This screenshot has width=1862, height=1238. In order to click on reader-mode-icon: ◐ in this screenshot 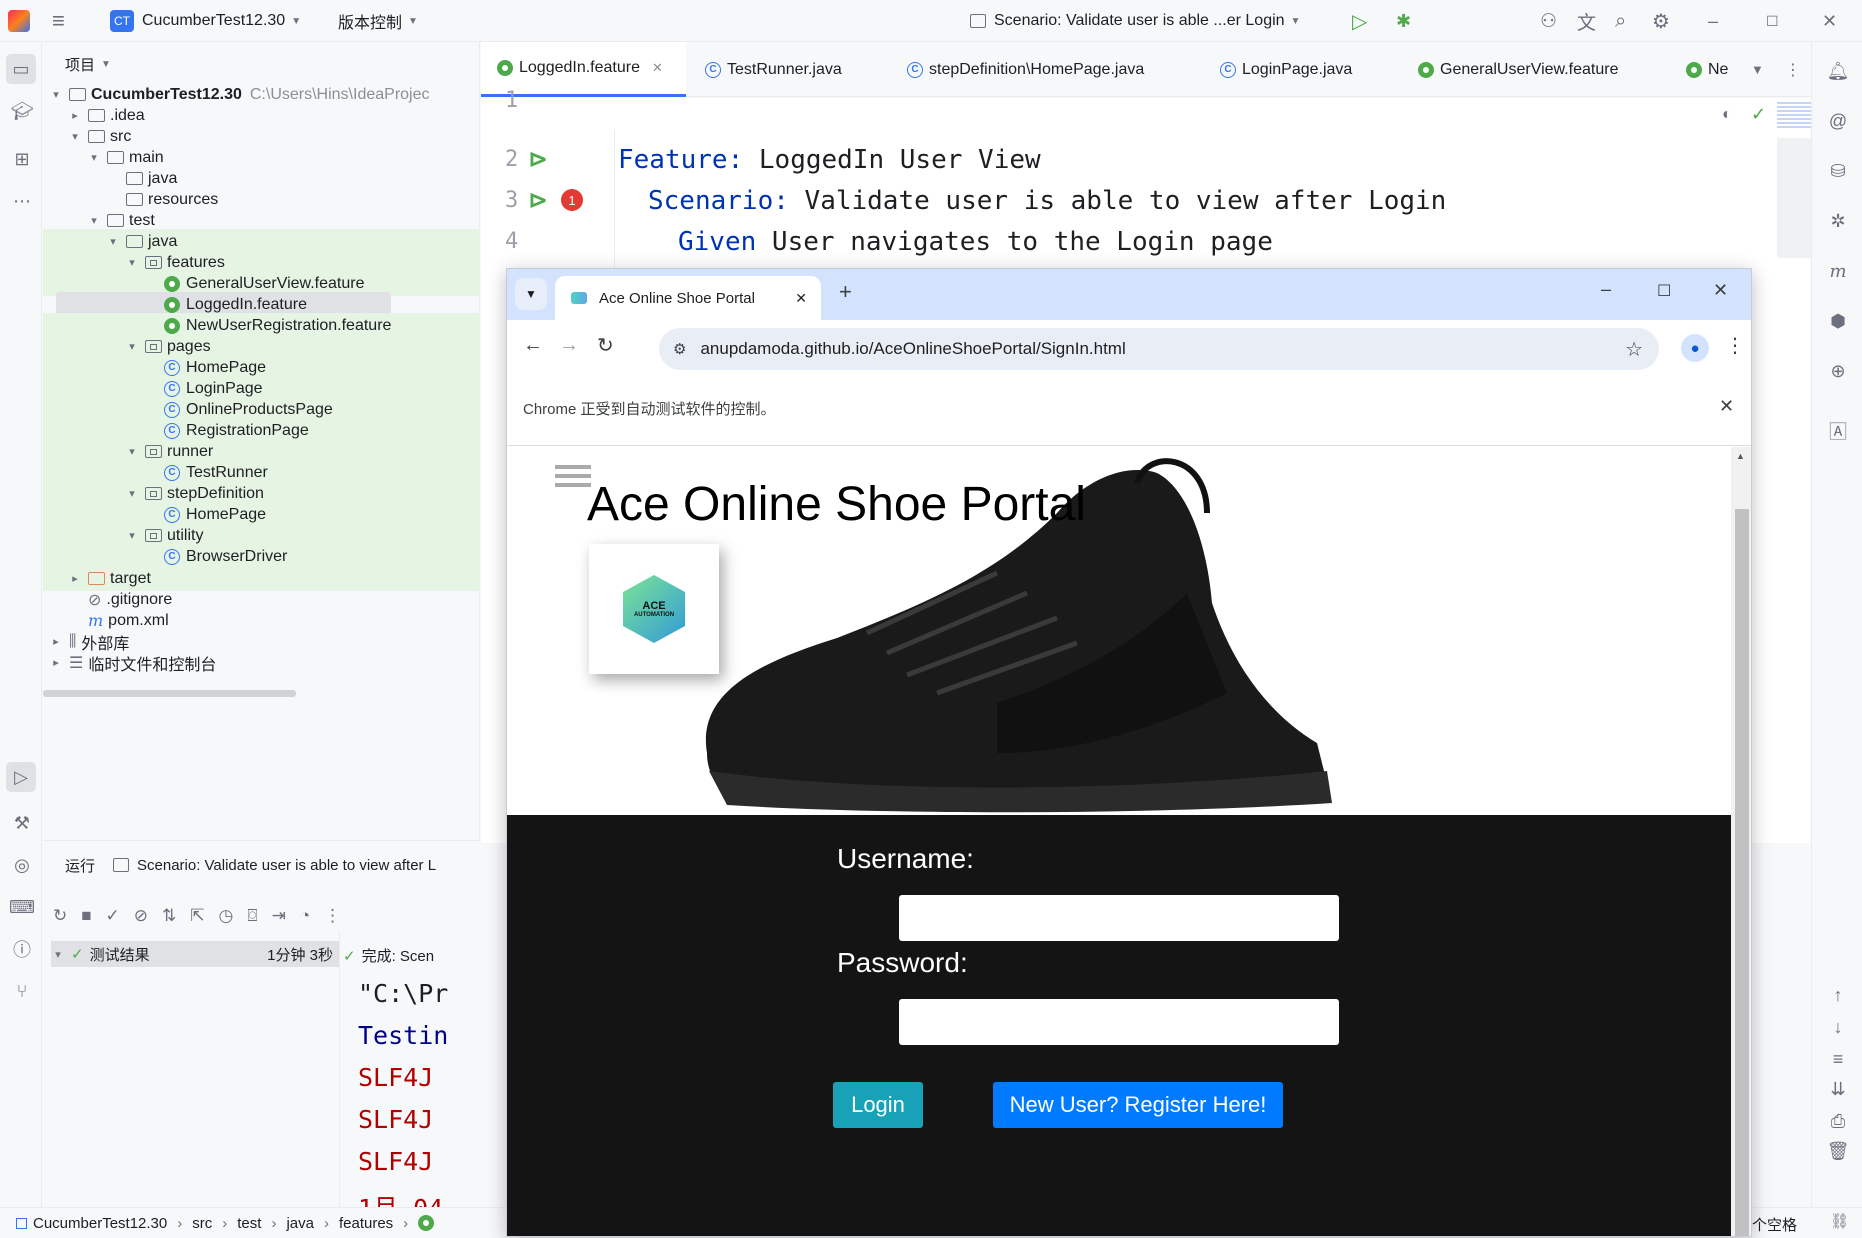, I will do `click(1727, 115)`.